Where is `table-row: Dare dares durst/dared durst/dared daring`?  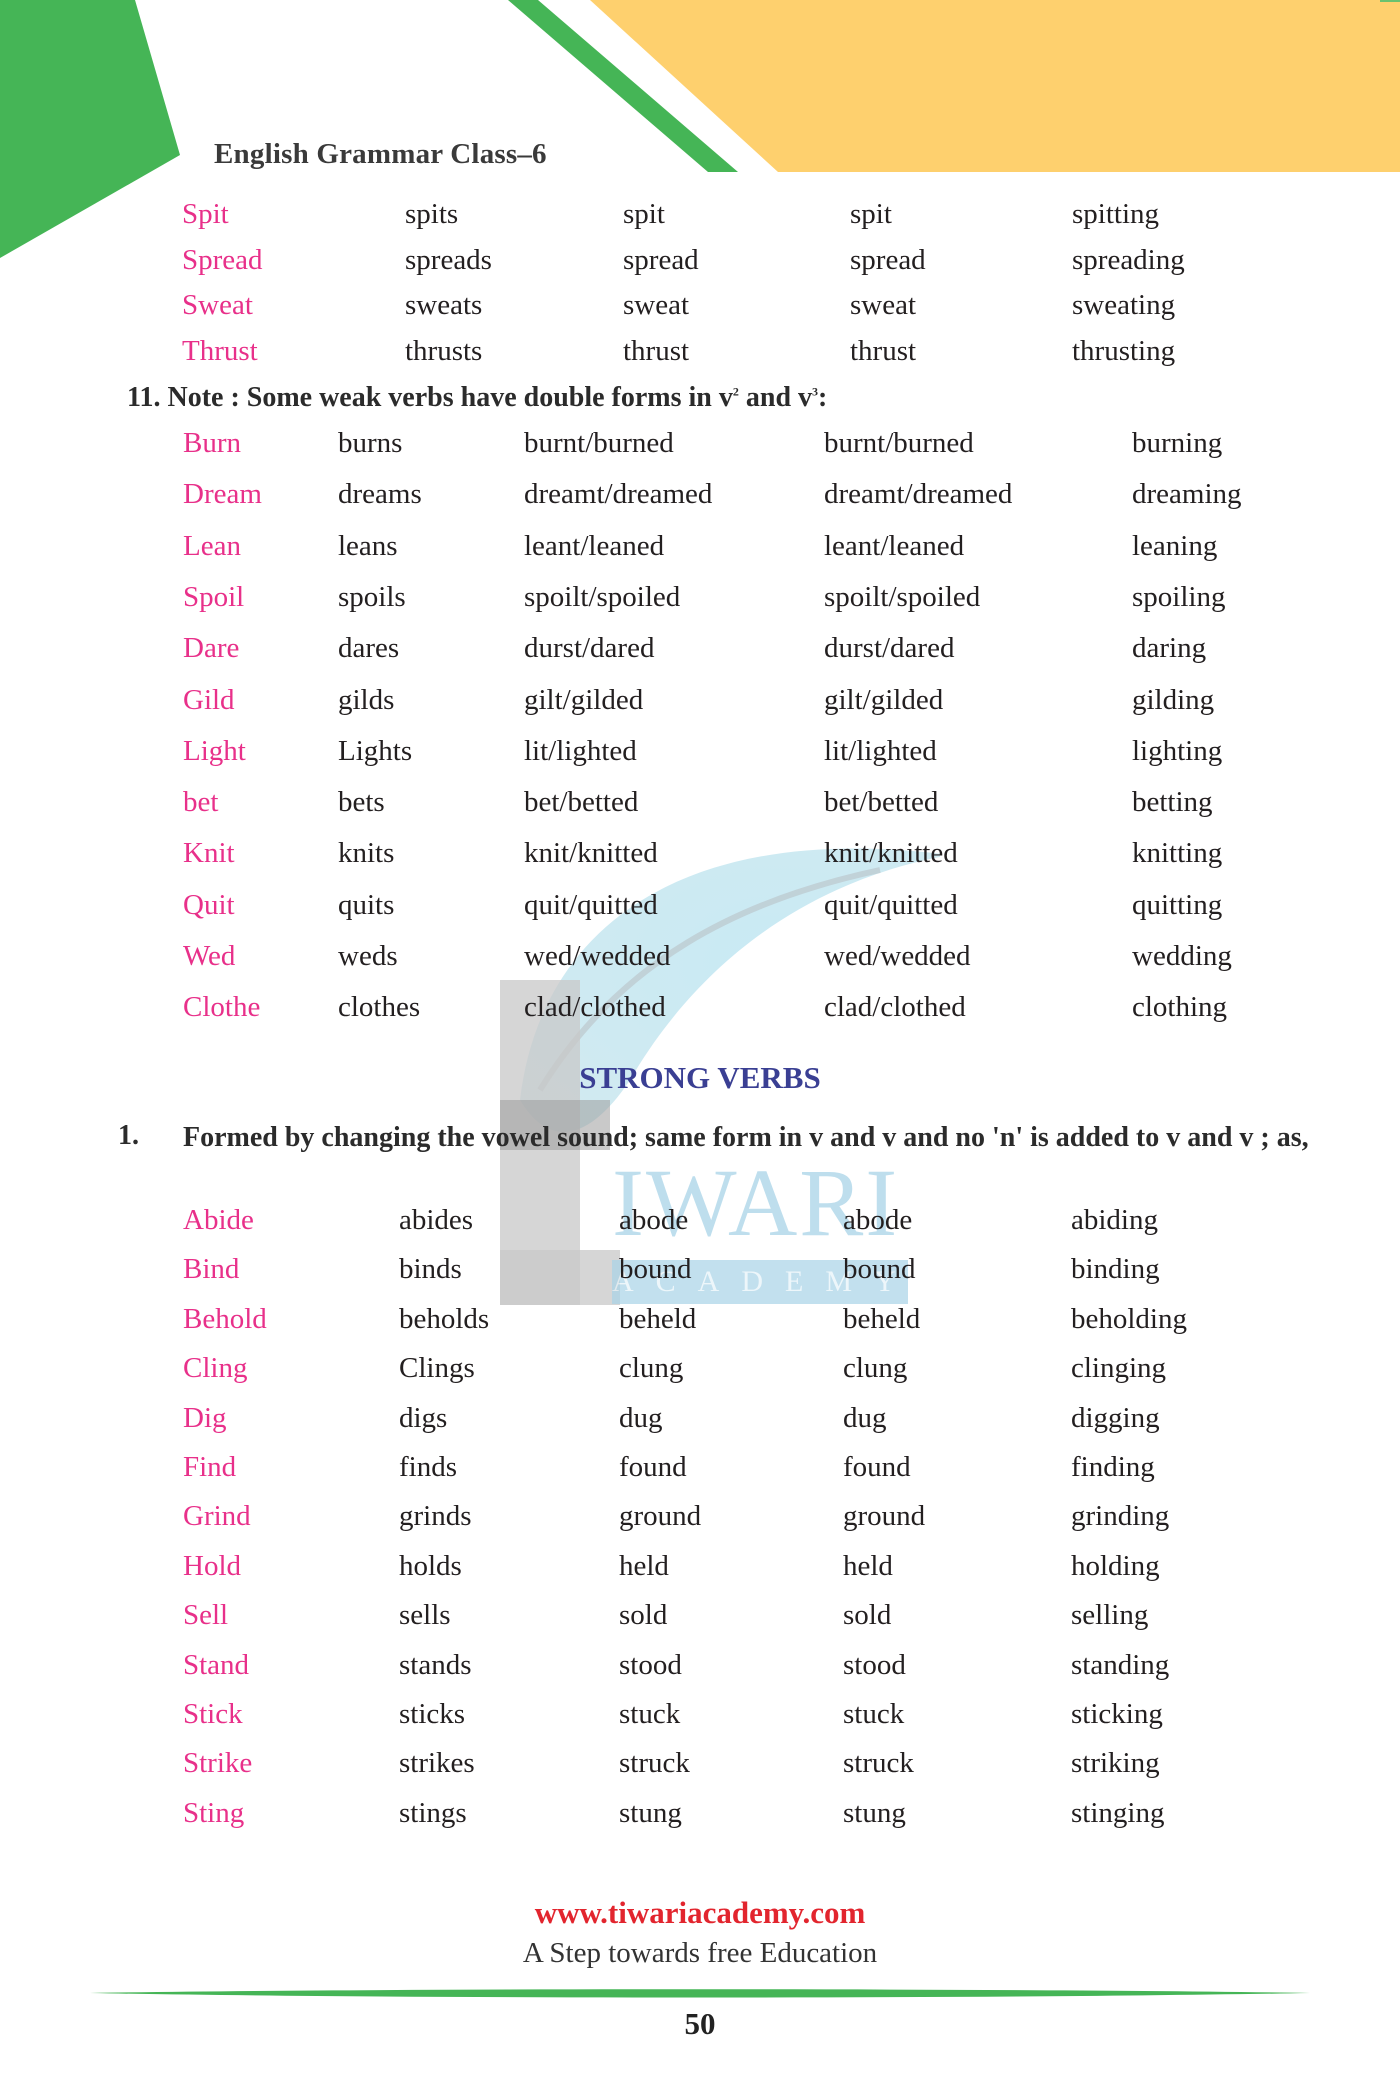
table-row: Dare dares durst/dared durst/dared daring is located at coordinates (700, 652).